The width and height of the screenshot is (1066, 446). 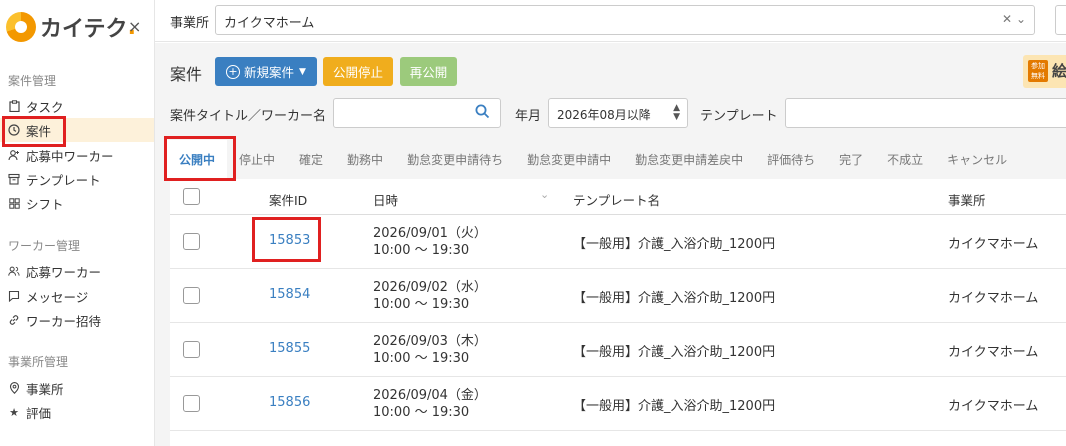 What do you see at coordinates (39, 131) in the screenshot?
I see `sidebar-item-label: 案件` at bounding box center [39, 131].